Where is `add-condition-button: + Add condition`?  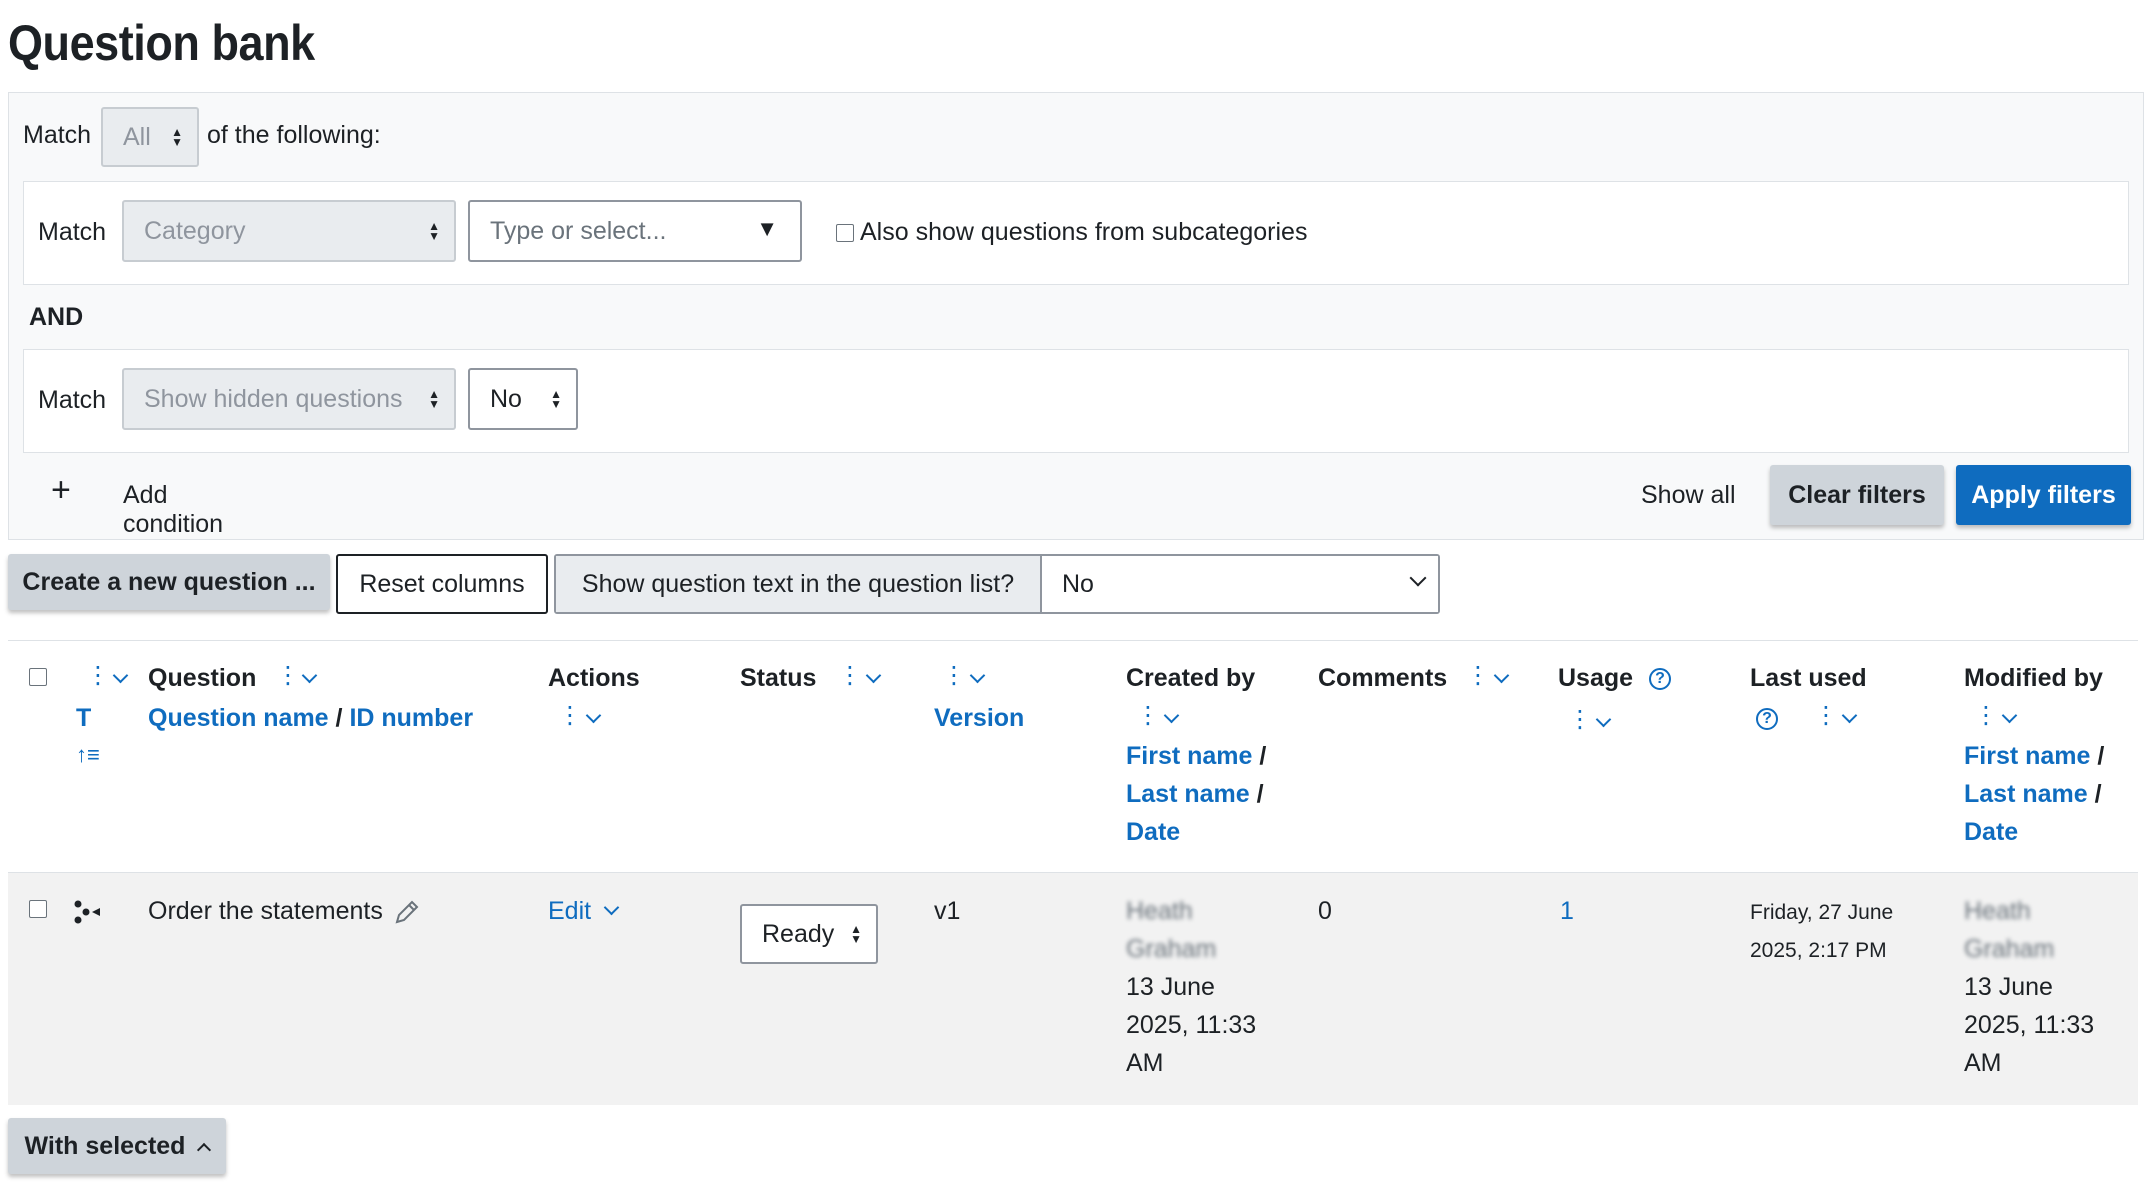 add-condition-button: + Add condition is located at coordinates (151, 504).